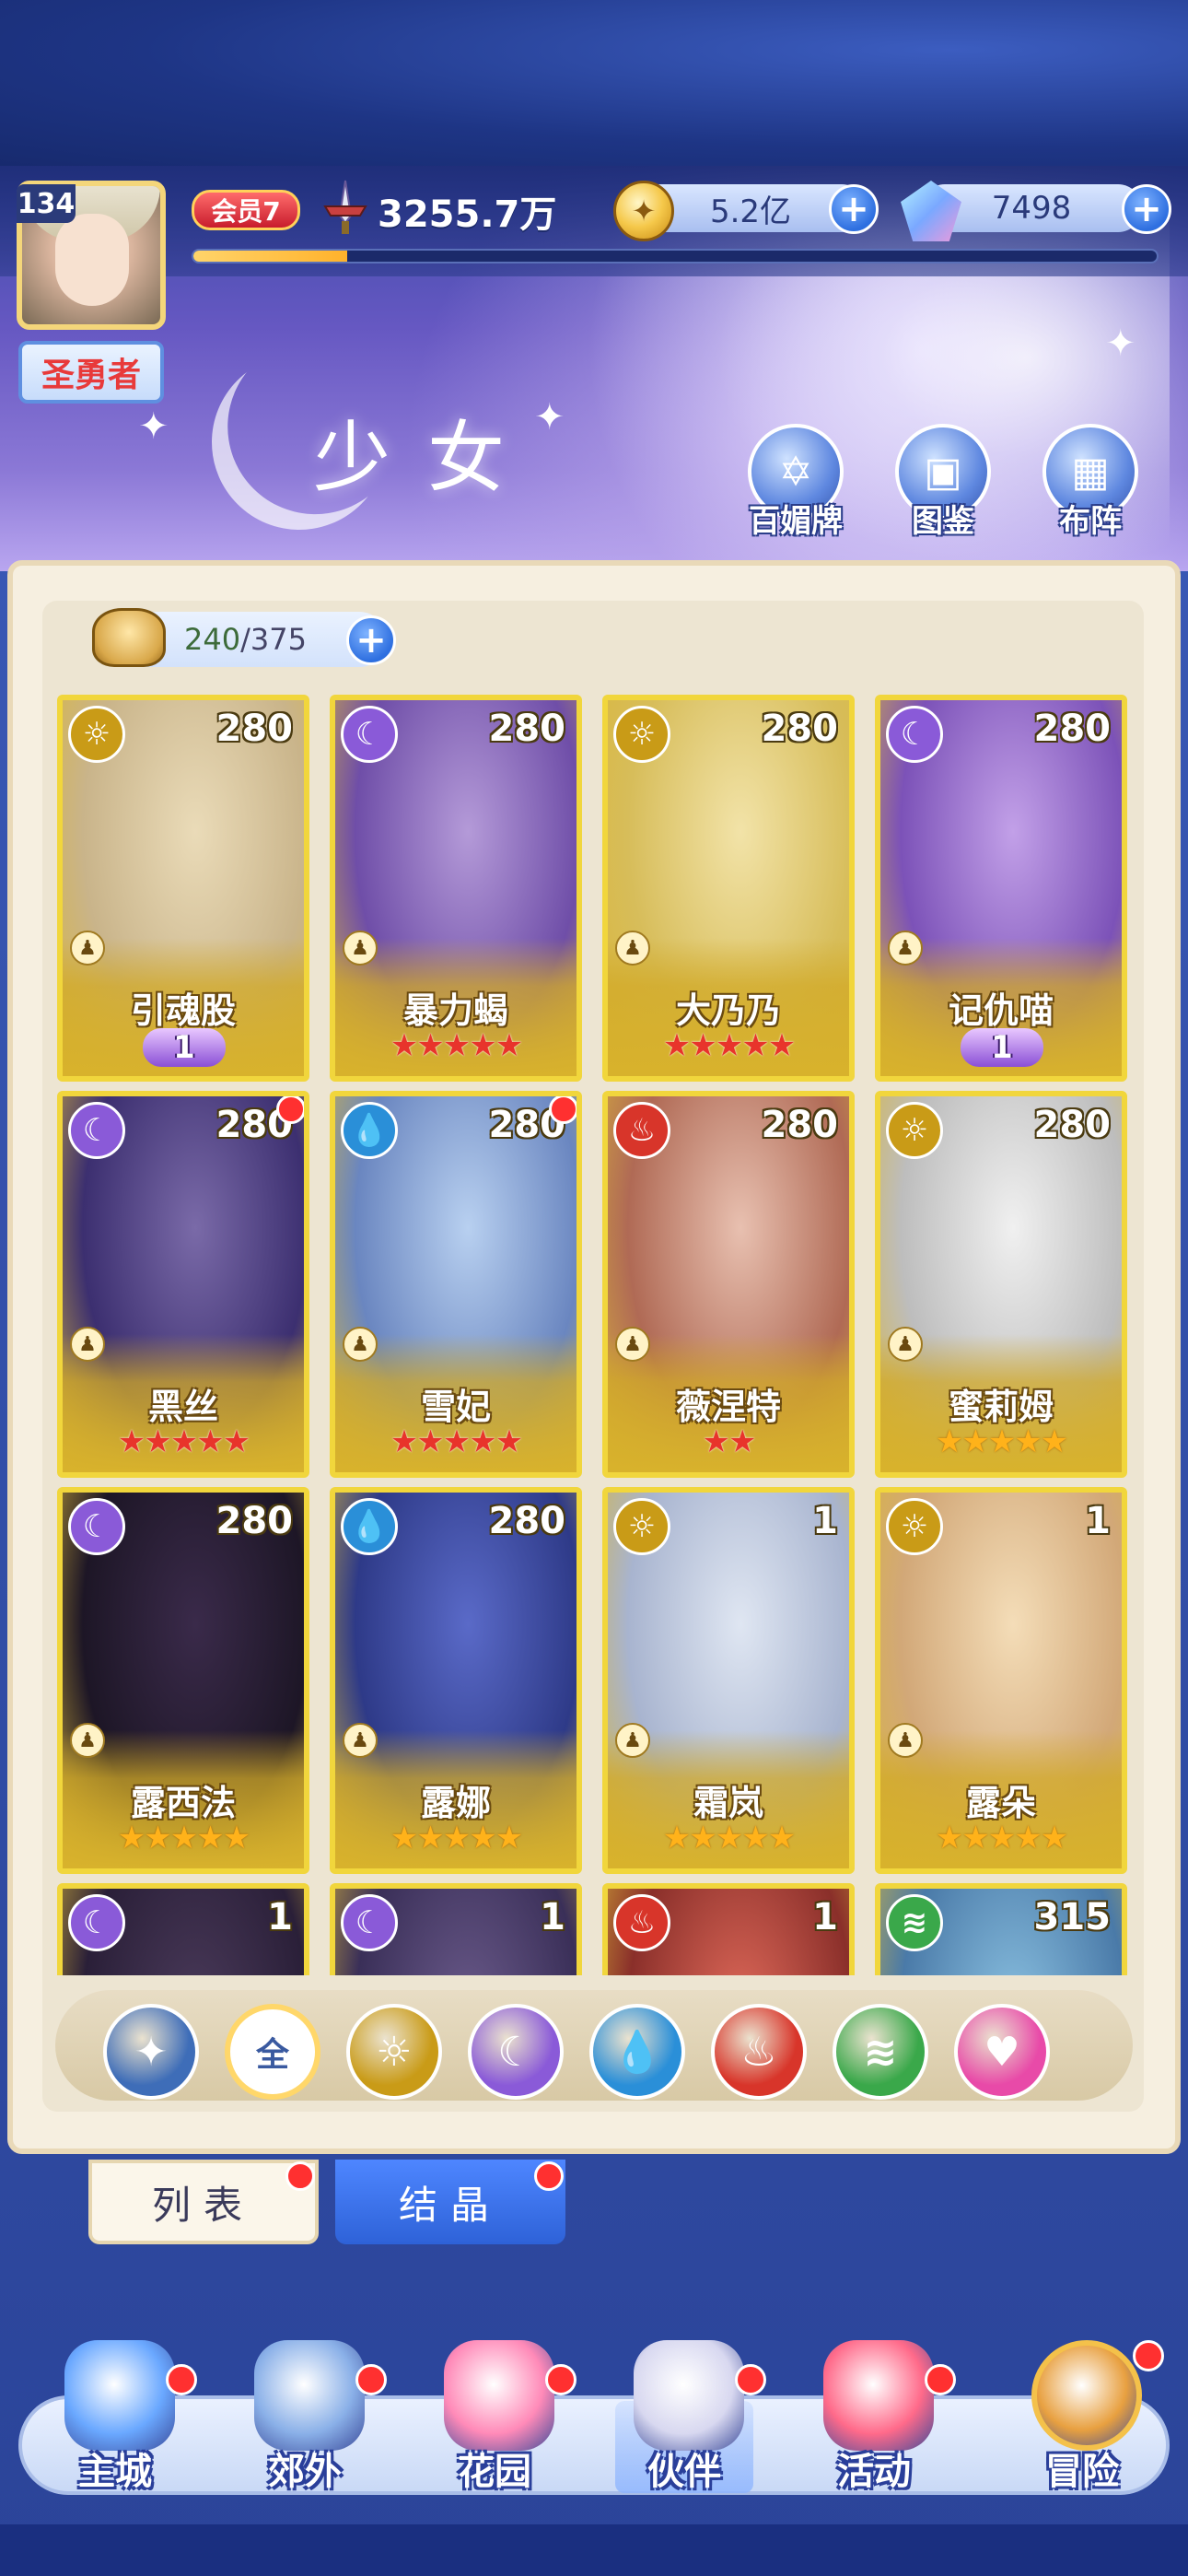 This screenshot has height=2576, width=1188. I want to click on vip-badge: 会员7, so click(246, 210).